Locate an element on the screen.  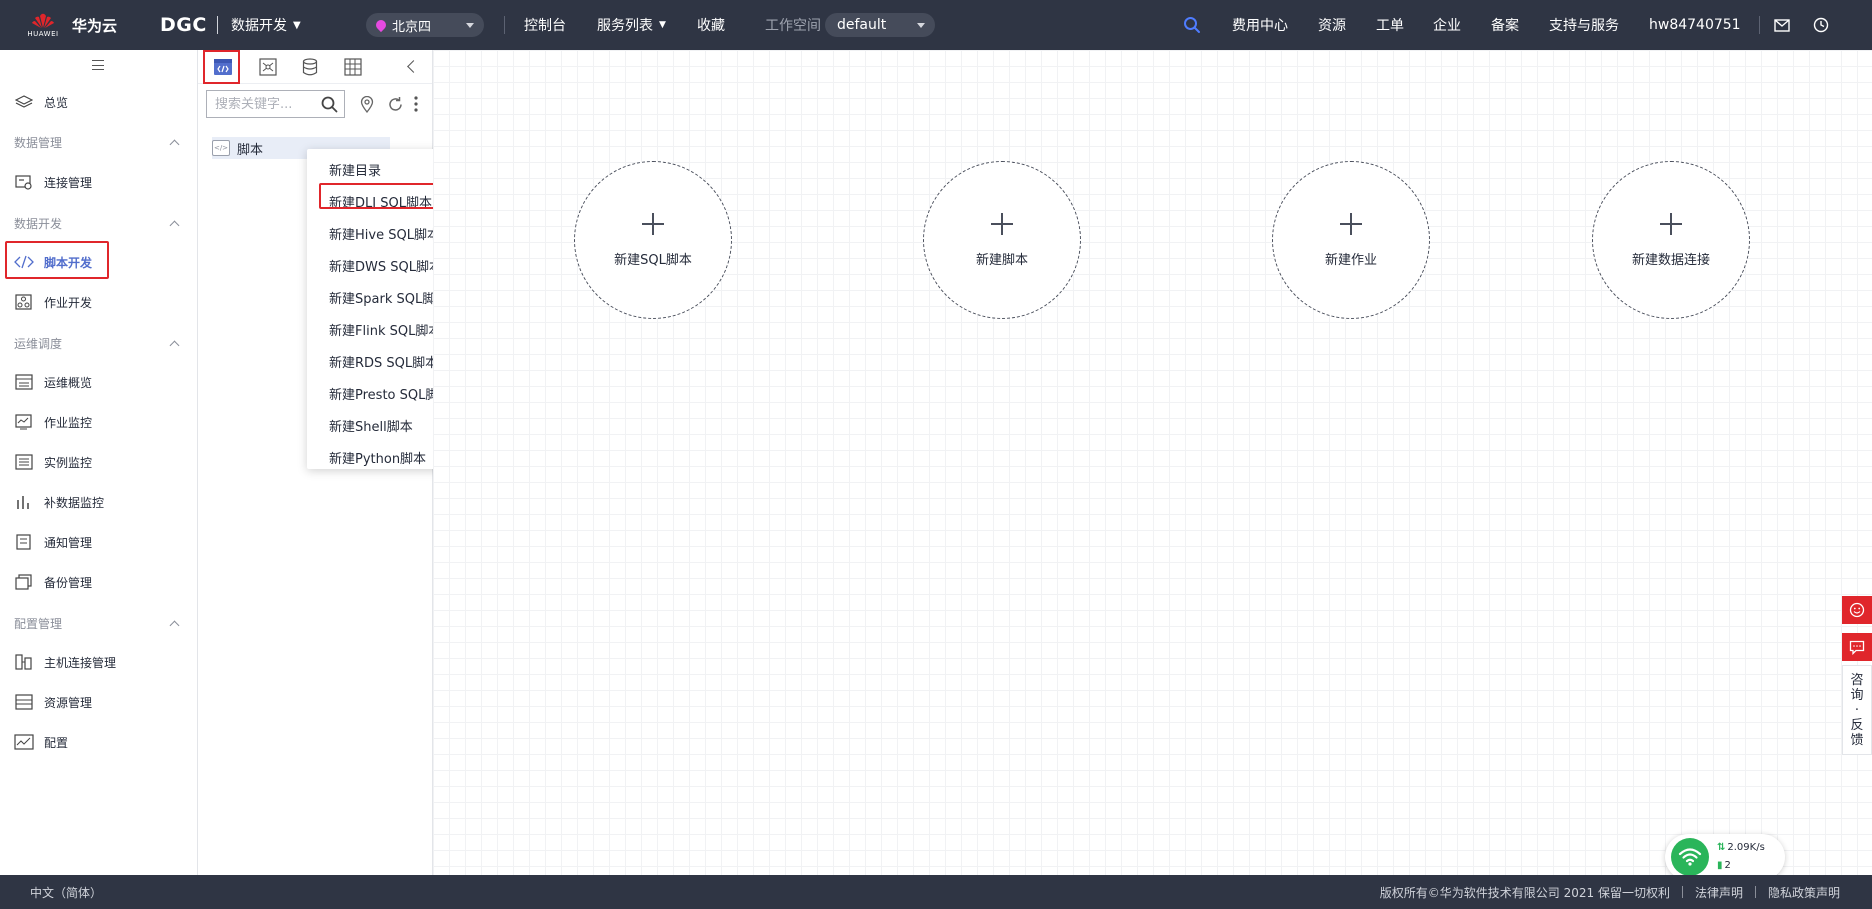
sidebar-item-label: 连接管理 is located at coordinates (68, 182).